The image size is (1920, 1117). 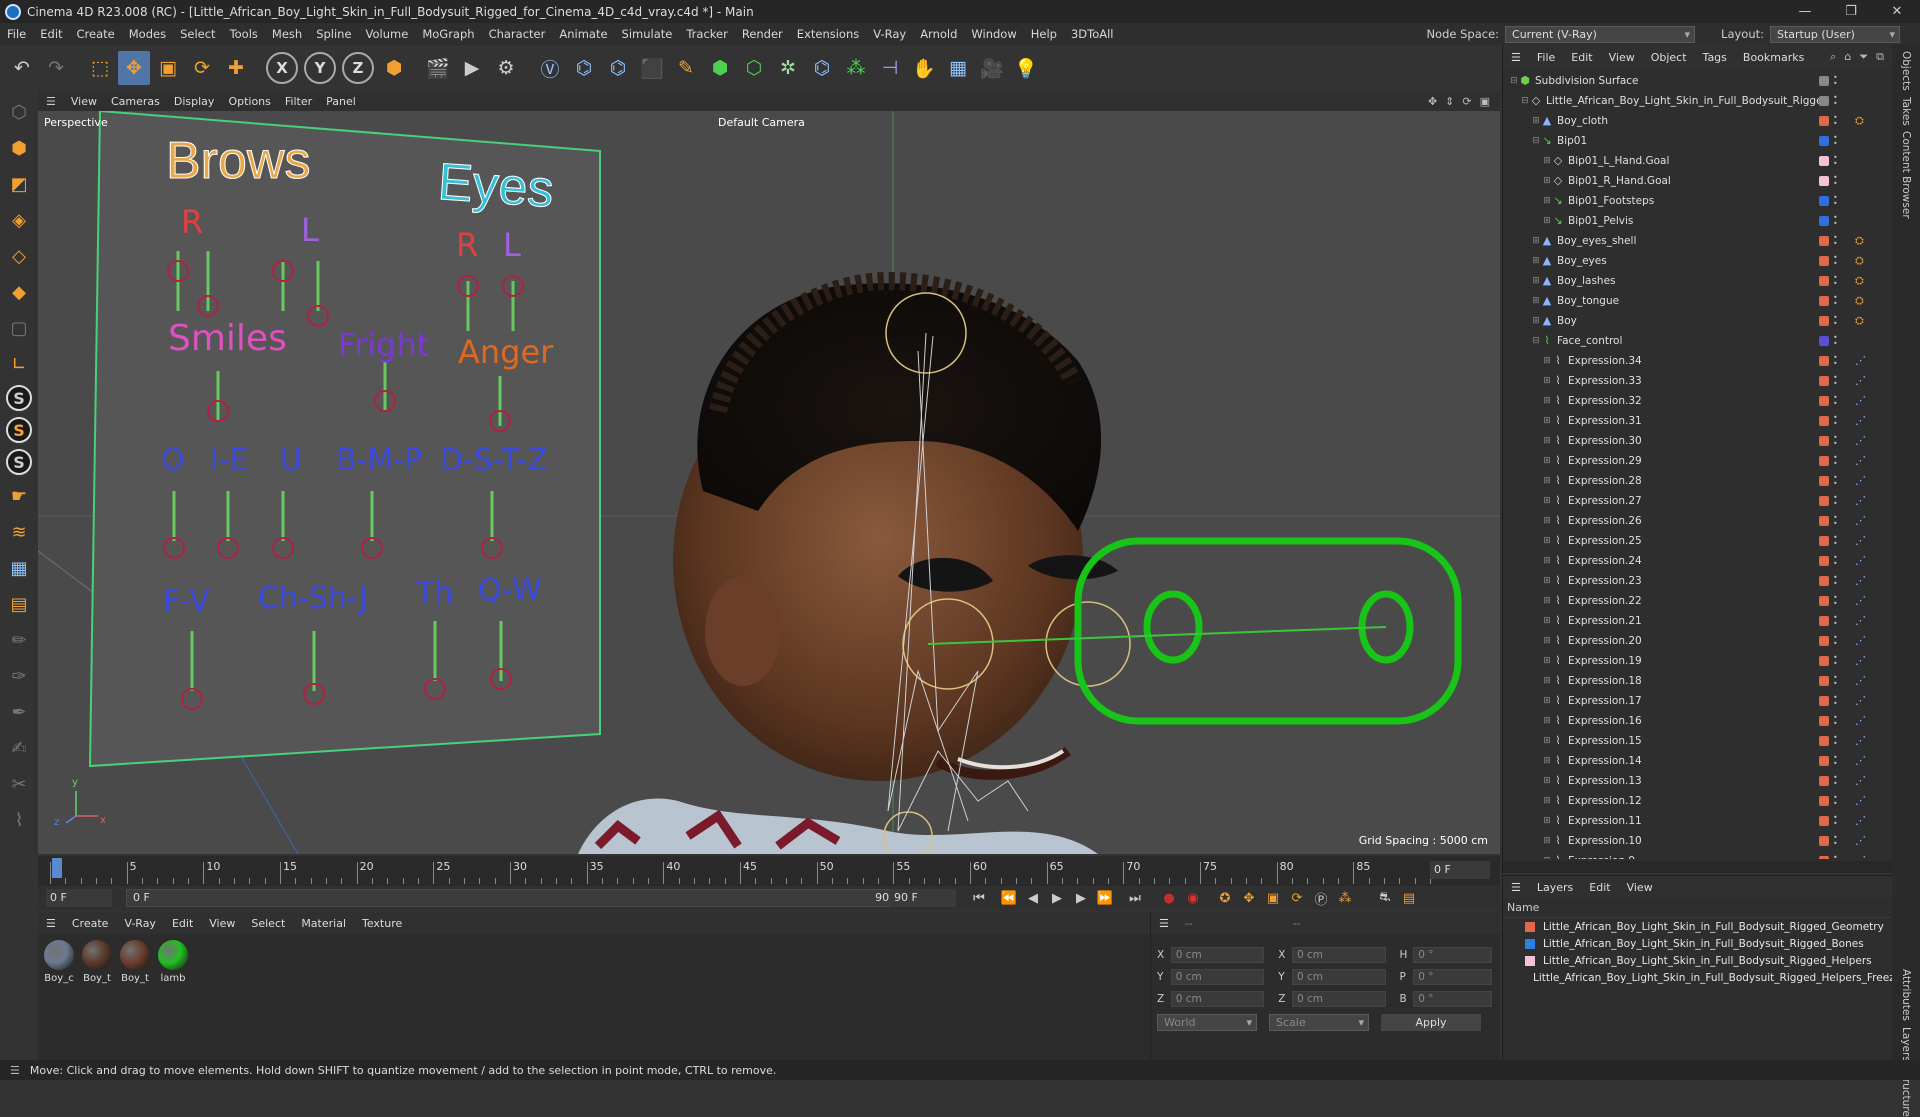 I want to click on close-button: ✕, so click(x=1897, y=11).